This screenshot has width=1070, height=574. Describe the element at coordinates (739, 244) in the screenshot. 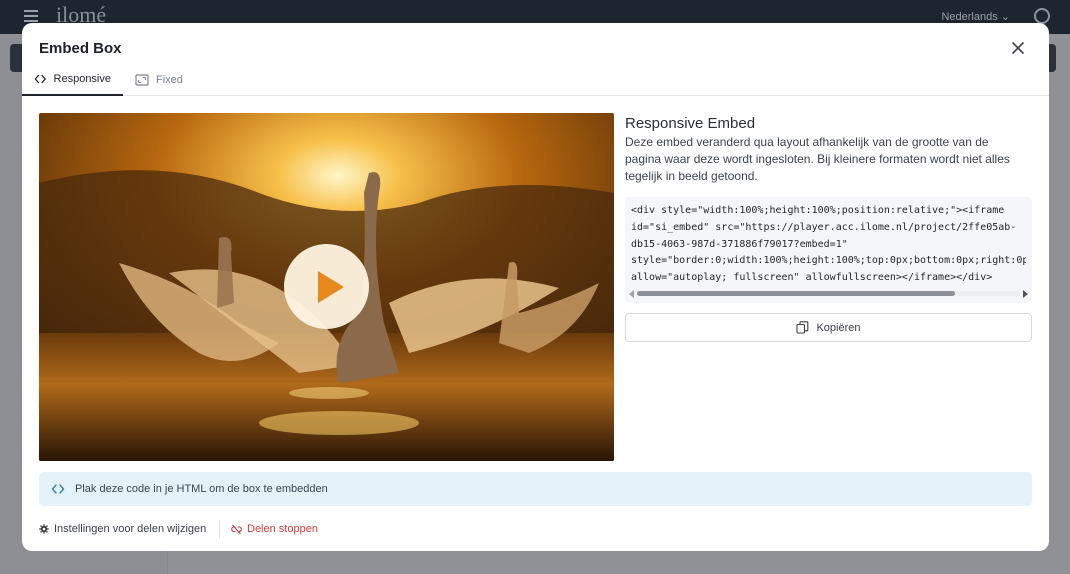

I see `code-line: db15-4063-987d-371886f79017?embed=1"` at that location.